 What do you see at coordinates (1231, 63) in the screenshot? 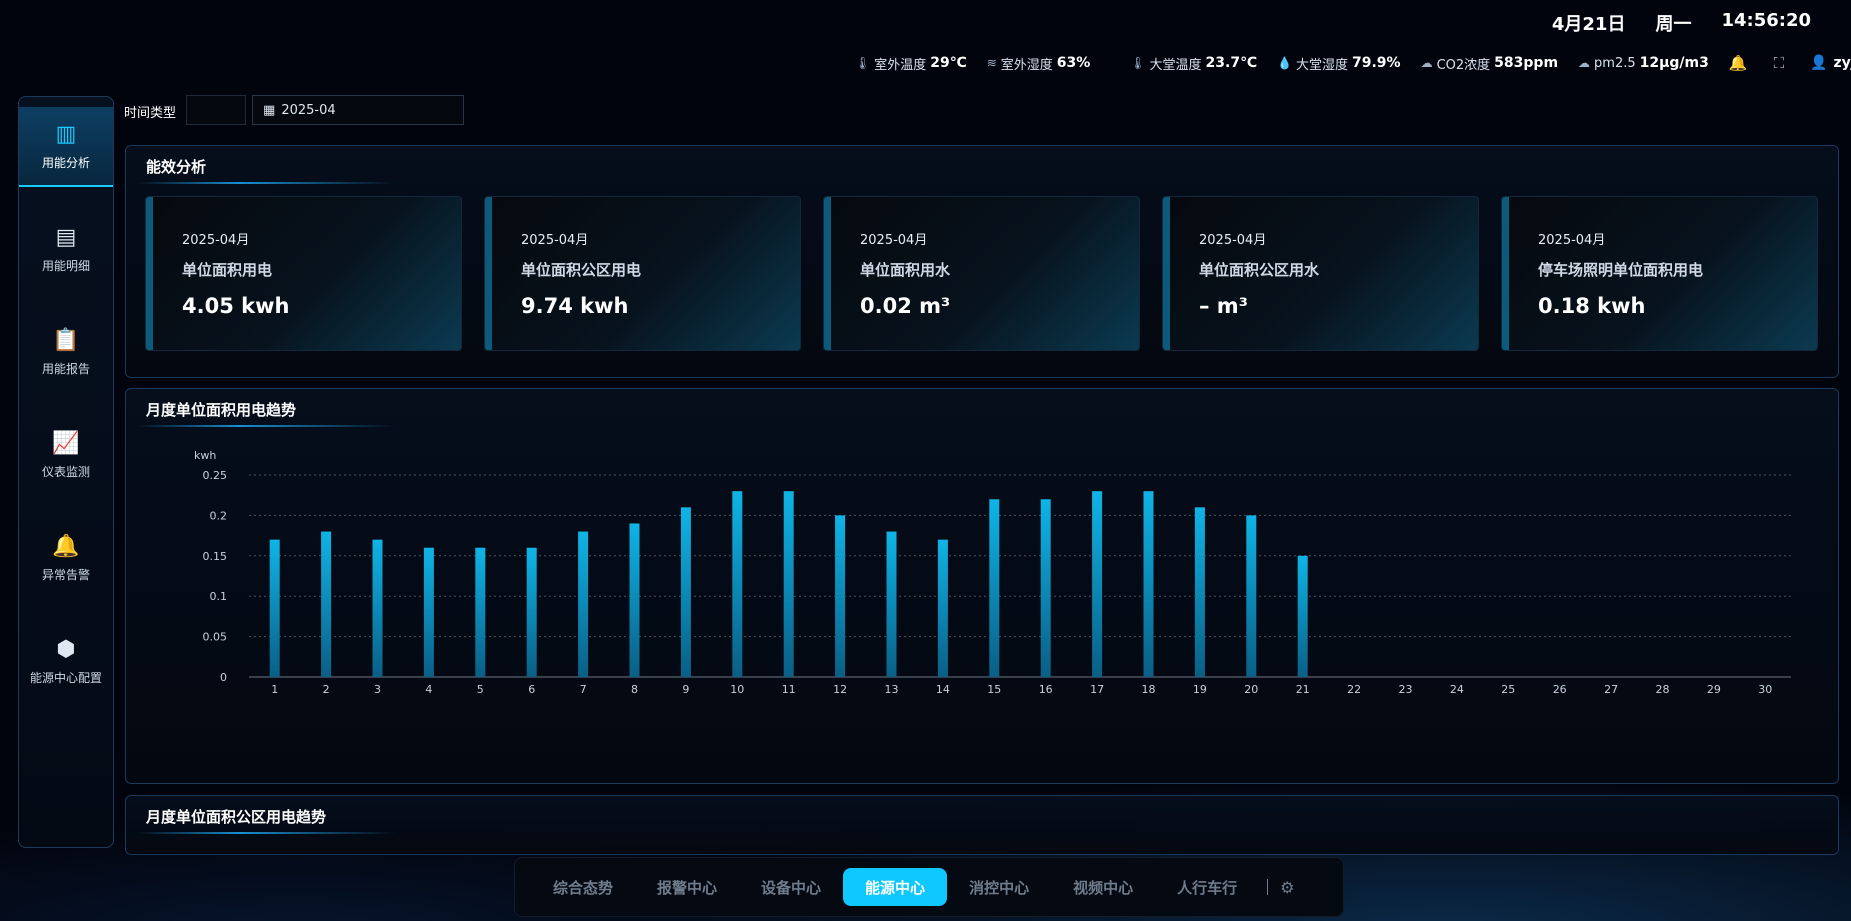
I see `env-value: 23.7℃` at bounding box center [1231, 63].